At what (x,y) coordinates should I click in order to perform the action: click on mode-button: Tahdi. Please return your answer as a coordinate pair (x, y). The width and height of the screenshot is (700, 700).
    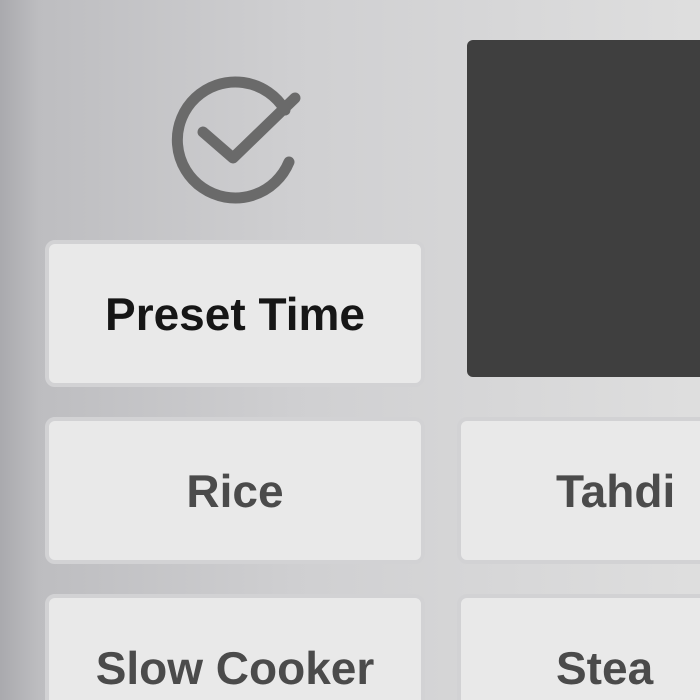
    Looking at the image, I should click on (578, 490).